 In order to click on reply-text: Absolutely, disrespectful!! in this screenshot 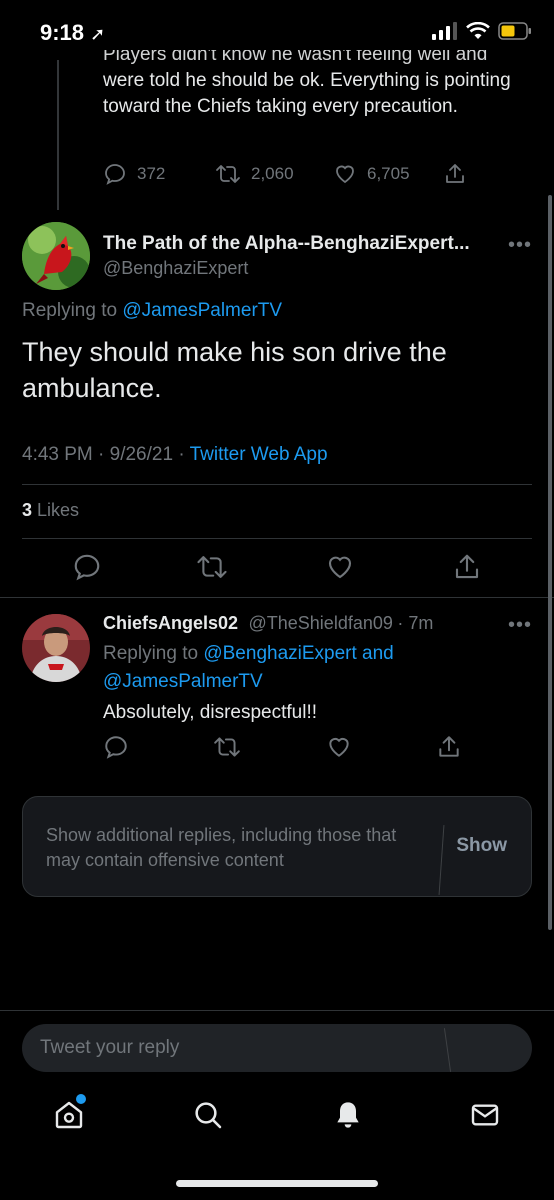, I will do `click(210, 712)`.